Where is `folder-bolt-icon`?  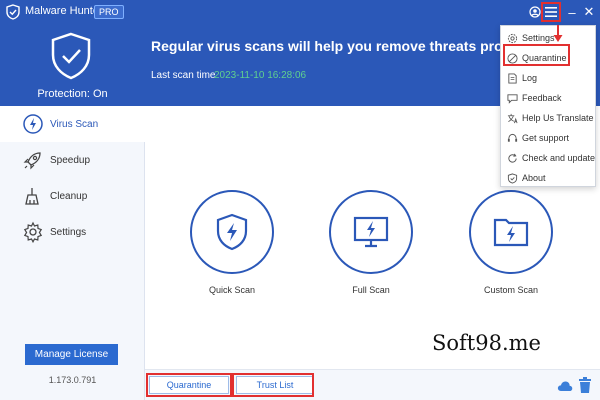
folder-bolt-icon is located at coordinates (511, 232).